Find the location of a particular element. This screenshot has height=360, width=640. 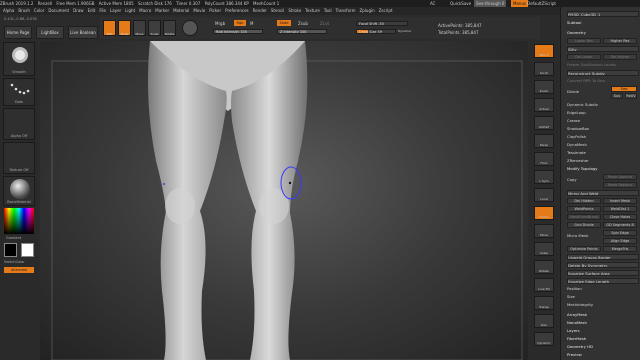

arraymesh-header: ArrayMesh is located at coordinates (603, 315).